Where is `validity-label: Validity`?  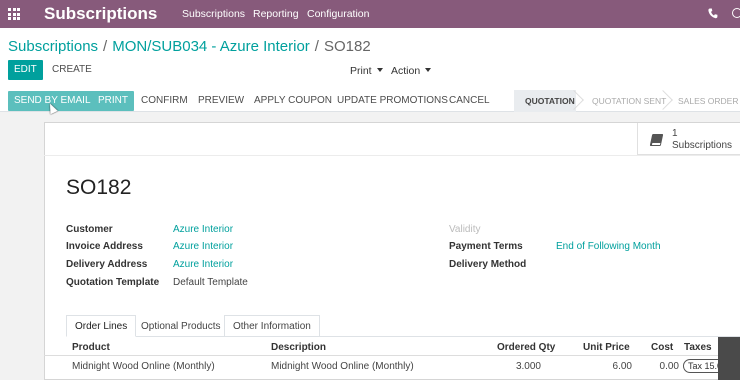 validity-label: Validity is located at coordinates (465, 229).